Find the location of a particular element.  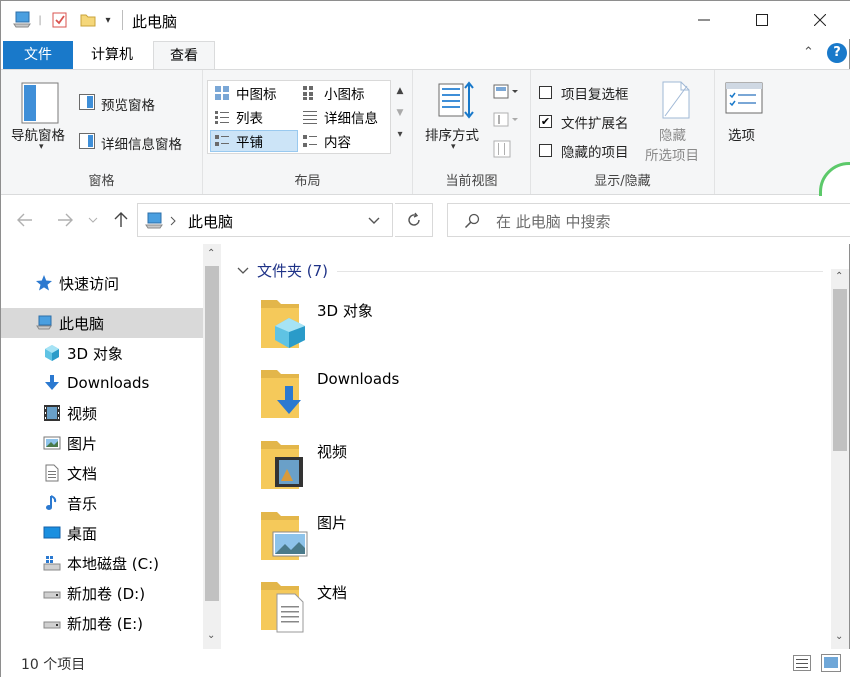

sidebar-item-local-disk-c: 本地磁盘 (C:) is located at coordinates (102, 563).